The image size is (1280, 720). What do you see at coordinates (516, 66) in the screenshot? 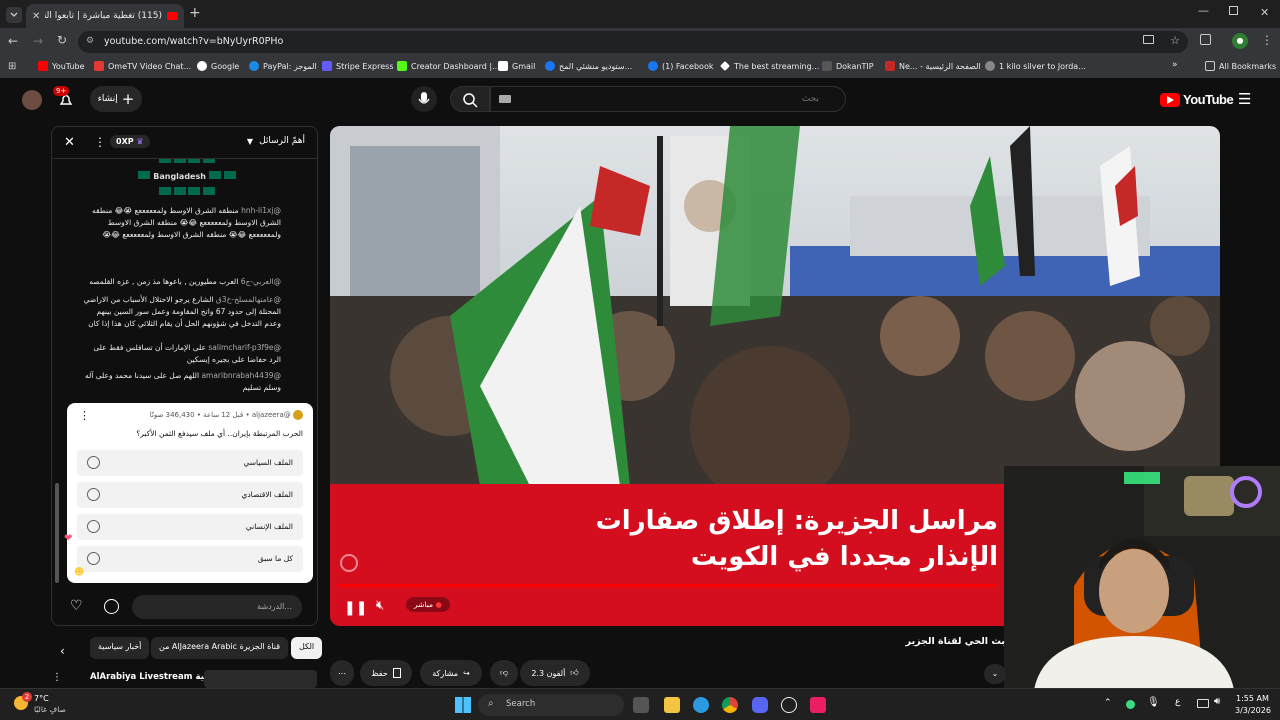
I see `bookmark-gmail: Gmail` at bounding box center [516, 66].